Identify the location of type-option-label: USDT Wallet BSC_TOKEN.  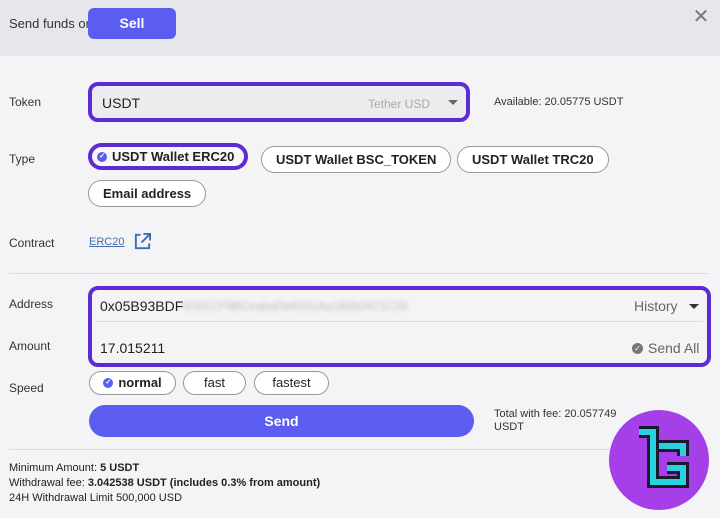
(356, 159).